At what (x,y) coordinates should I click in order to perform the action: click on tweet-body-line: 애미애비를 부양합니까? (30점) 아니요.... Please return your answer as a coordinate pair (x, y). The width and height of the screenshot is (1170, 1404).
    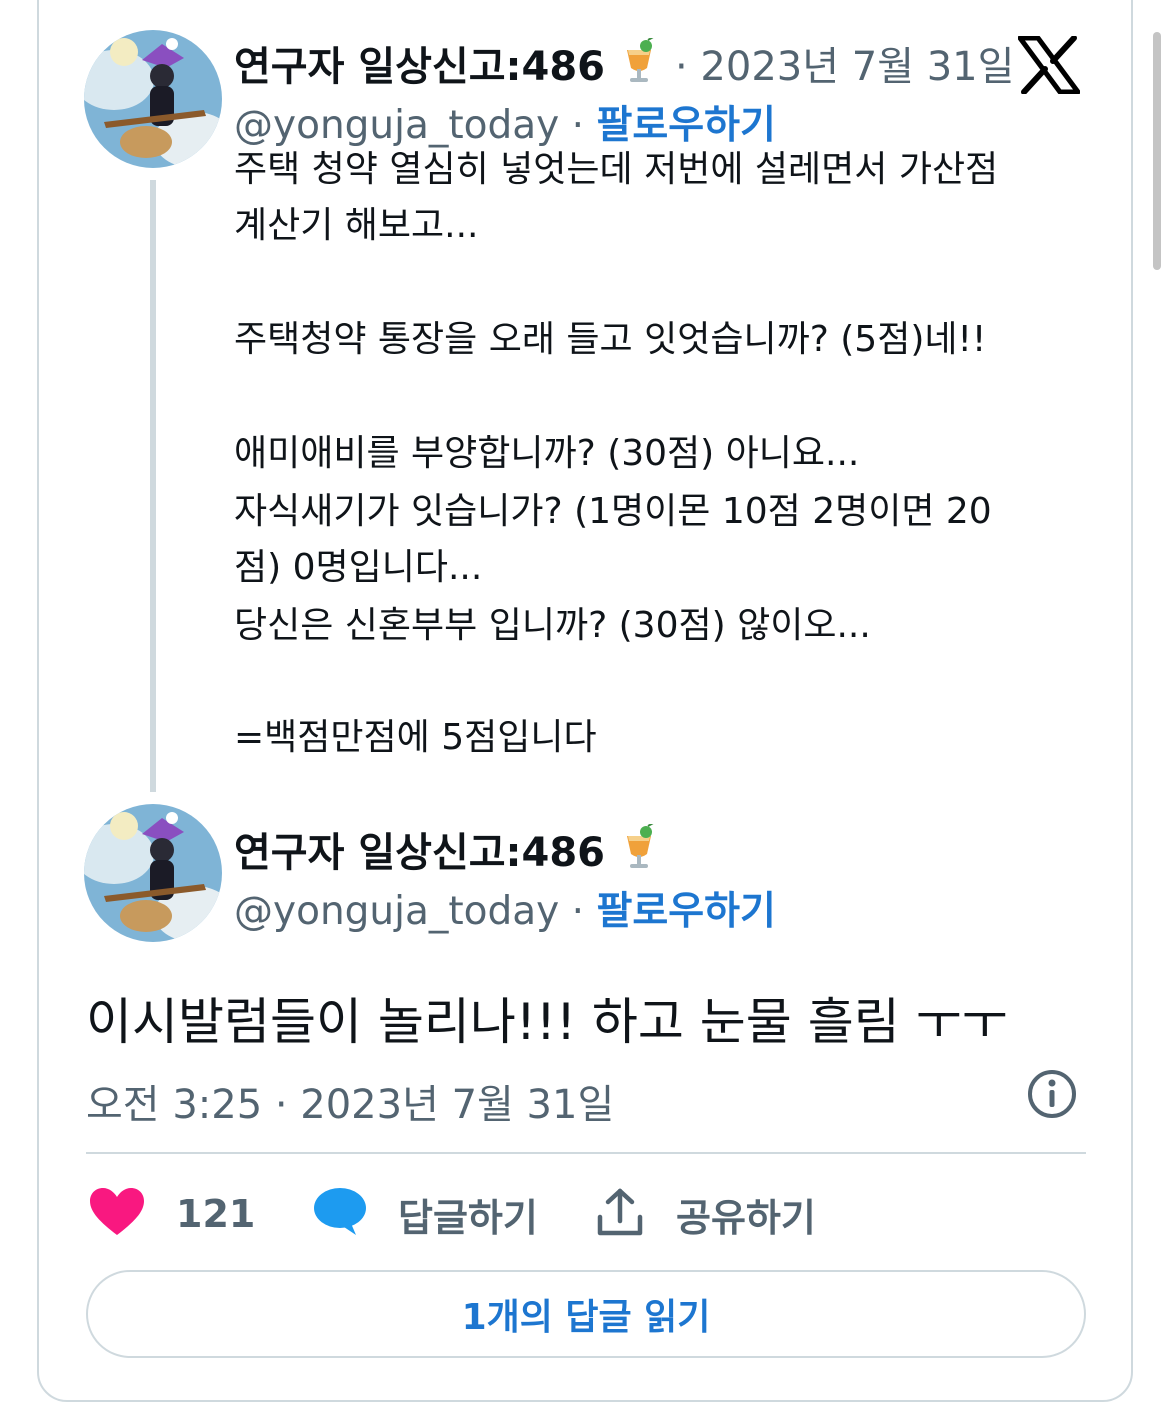
    Looking at the image, I should click on (547, 453).